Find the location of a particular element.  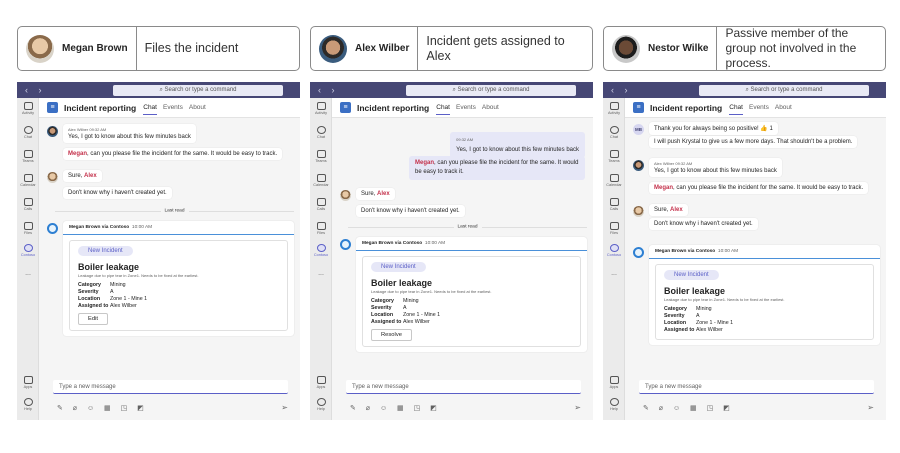

message-meta: Alex Wilber 09:32 AM is located at coordinates (673, 163).